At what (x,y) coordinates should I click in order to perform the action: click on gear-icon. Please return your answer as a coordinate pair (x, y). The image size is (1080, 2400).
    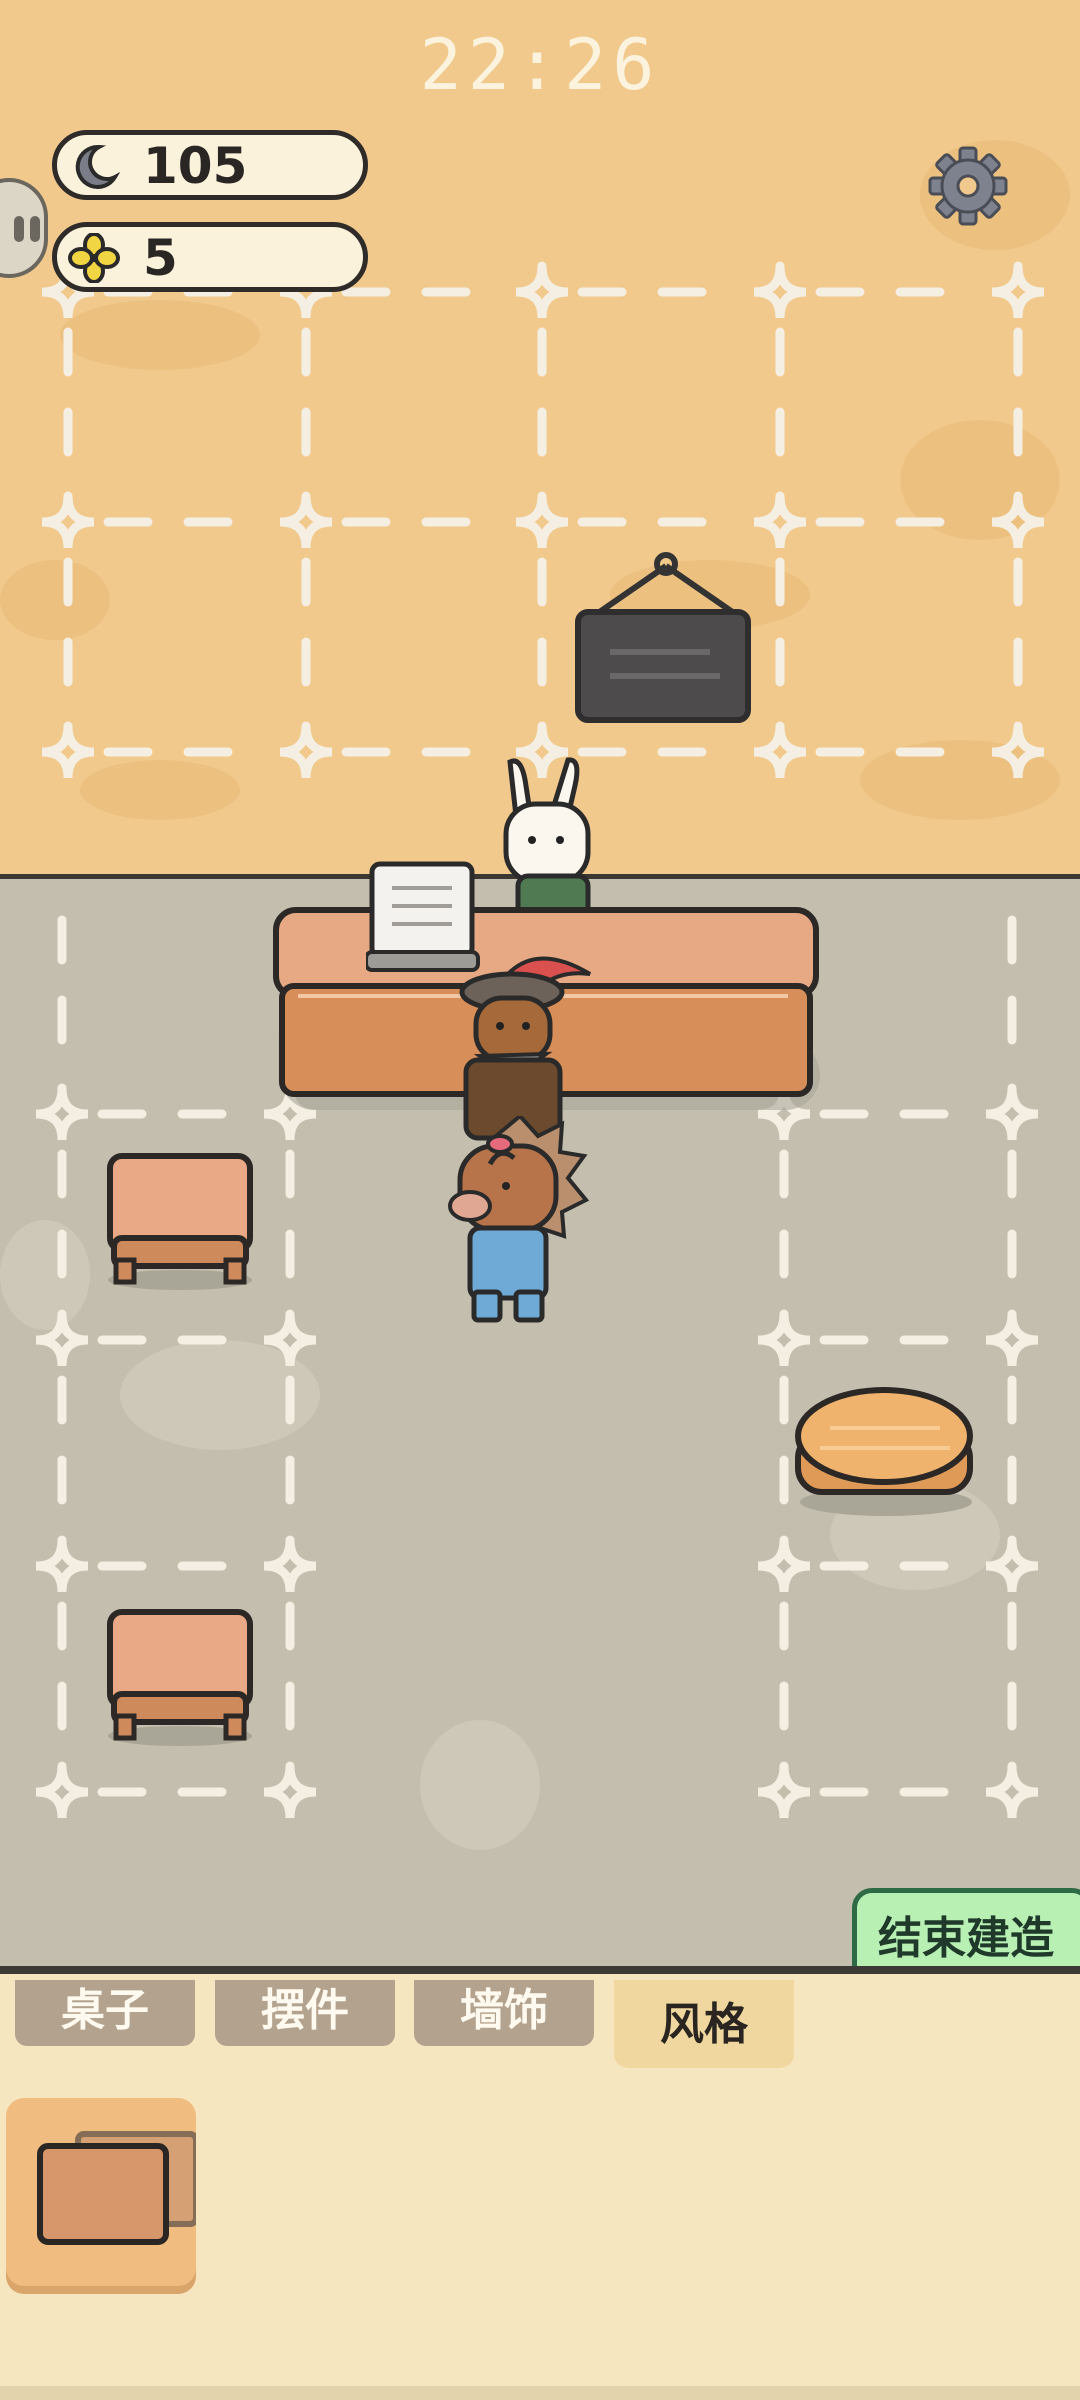
    Looking at the image, I should click on (968, 186).